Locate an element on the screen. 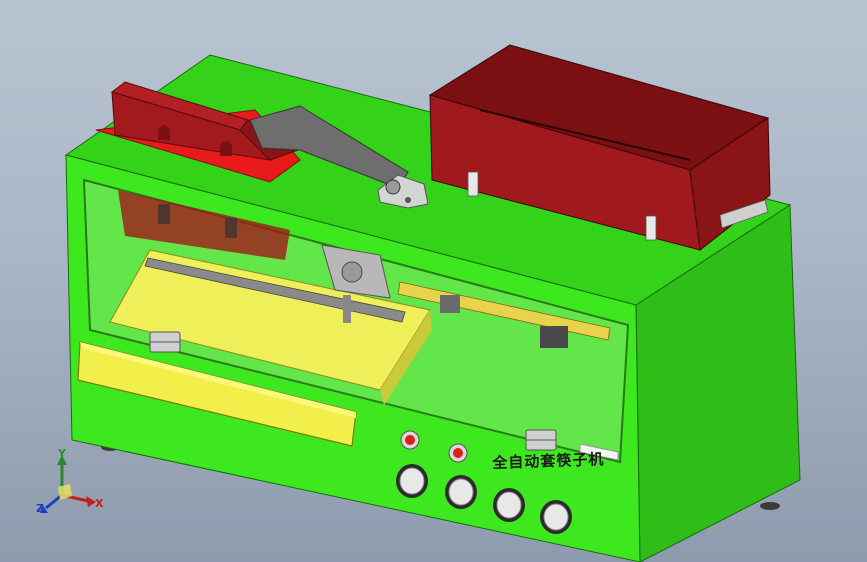 Image resolution: width=867 pixels, height=562 pixels. bracket-bolt is located at coordinates (408, 200).